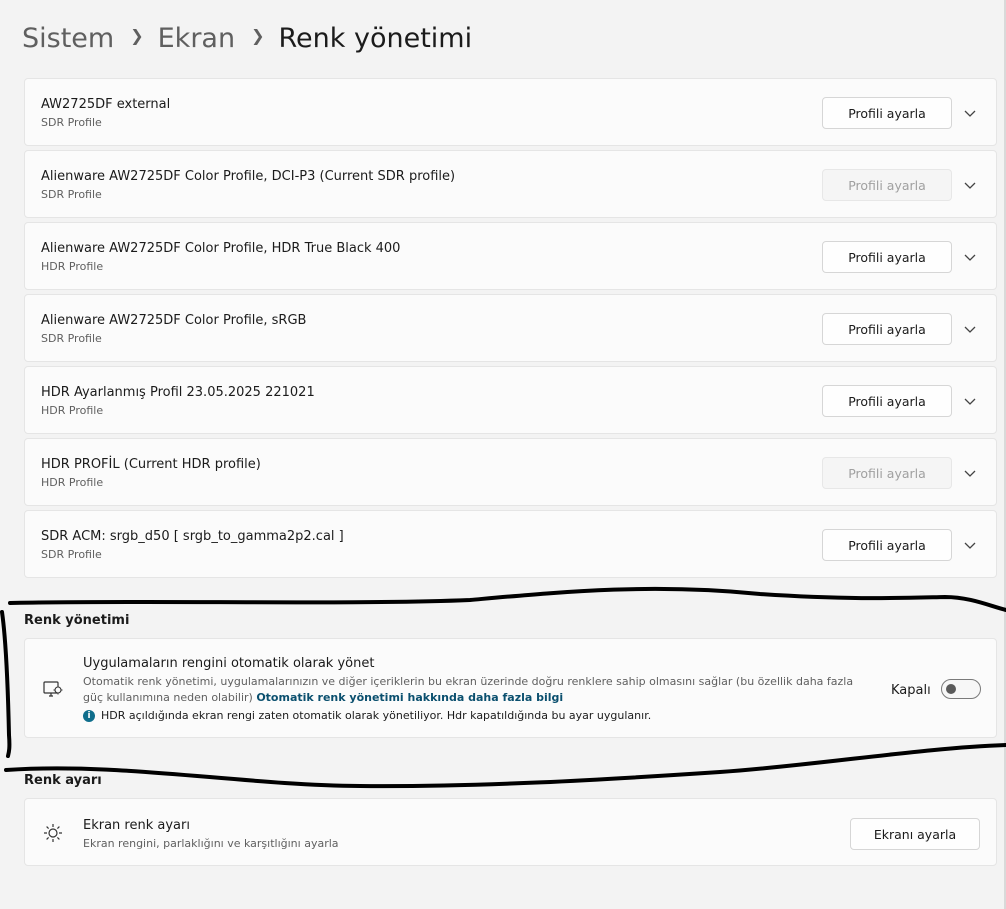 The width and height of the screenshot is (1006, 909). What do you see at coordinates (53, 833) in the screenshot?
I see `brightness-icon` at bounding box center [53, 833].